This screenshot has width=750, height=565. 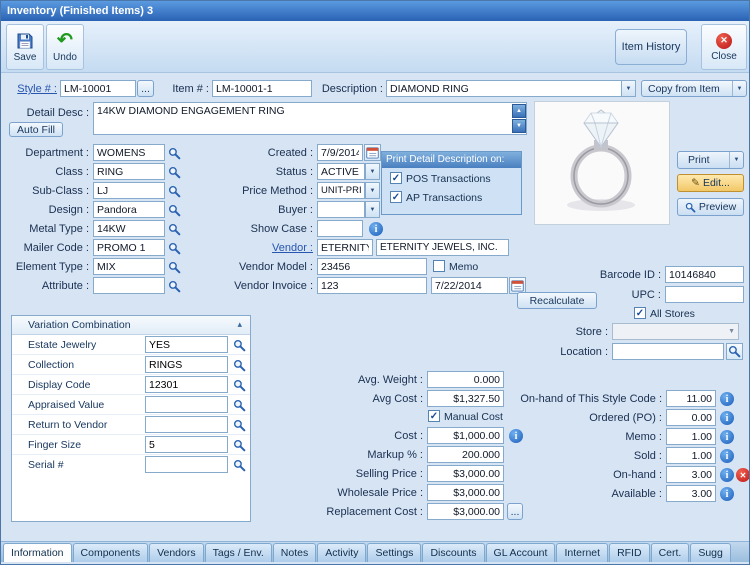 What do you see at coordinates (239, 365) in the screenshot?
I see `collection-lookup-button` at bounding box center [239, 365].